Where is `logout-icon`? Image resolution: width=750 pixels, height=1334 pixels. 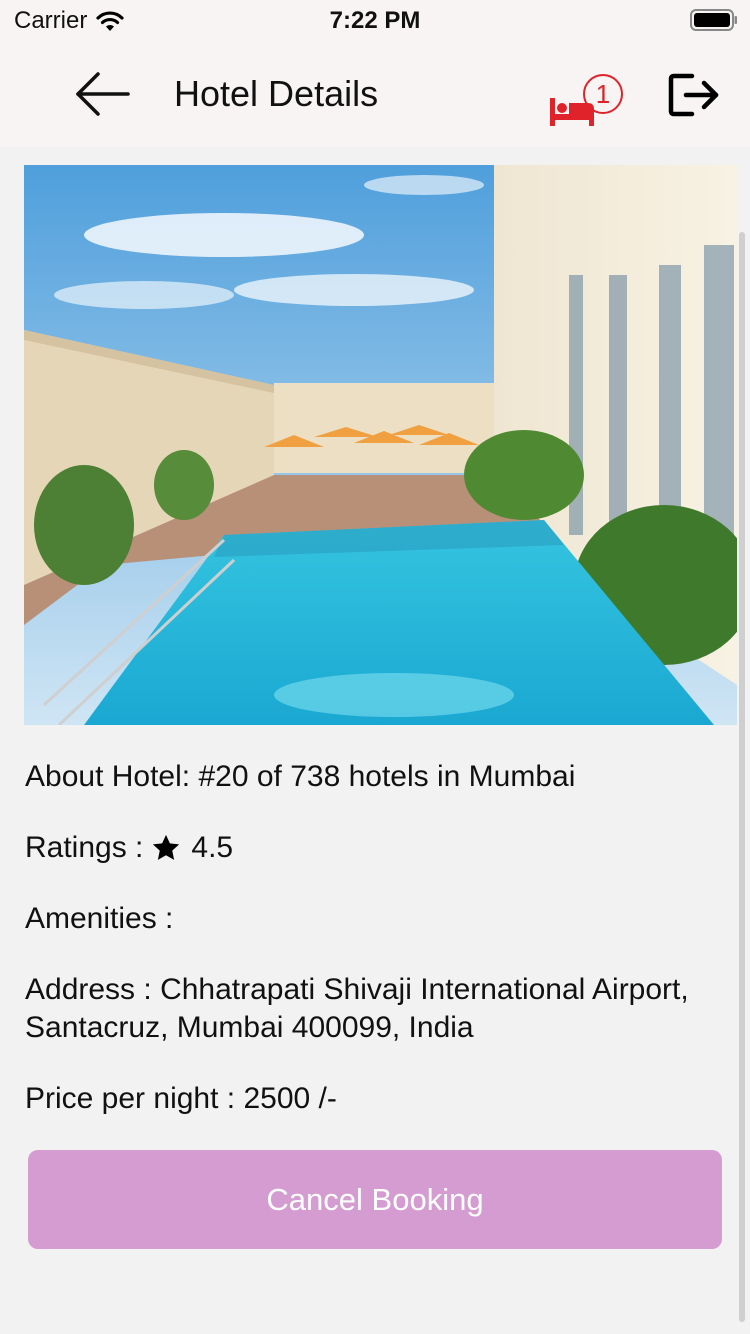 logout-icon is located at coordinates (693, 95).